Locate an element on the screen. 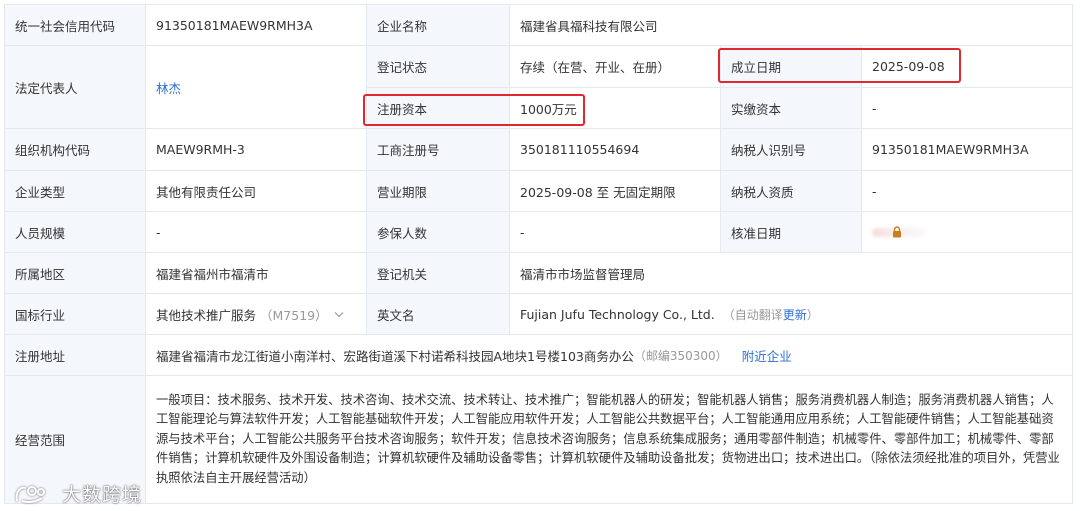 This screenshot has width=1080, height=511. staff-size-value: - is located at coordinates (256, 232).